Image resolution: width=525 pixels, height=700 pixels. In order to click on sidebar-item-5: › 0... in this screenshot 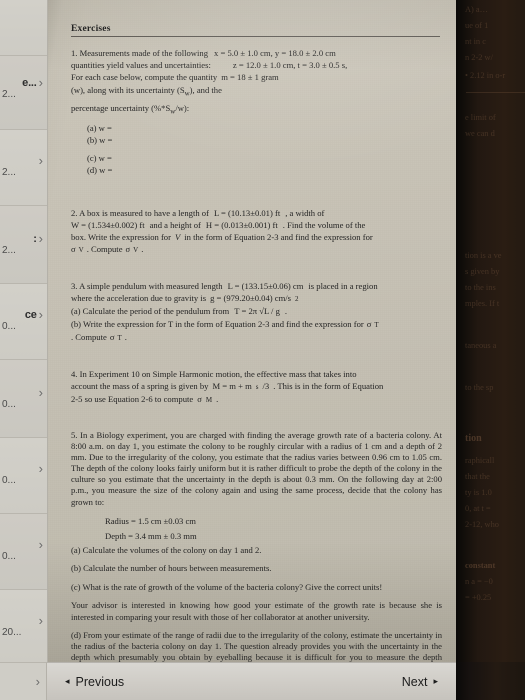, I will do `click(23, 399)`.